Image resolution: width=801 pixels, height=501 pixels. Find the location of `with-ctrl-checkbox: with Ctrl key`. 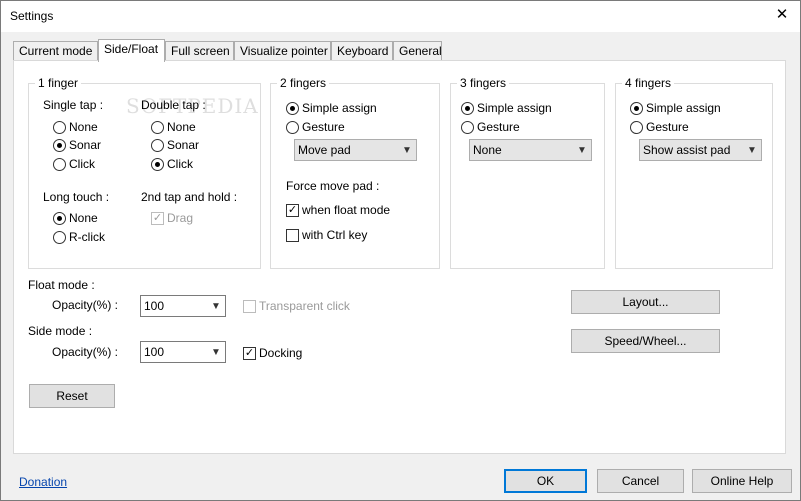

with-ctrl-checkbox: with Ctrl key is located at coordinates (326, 235).